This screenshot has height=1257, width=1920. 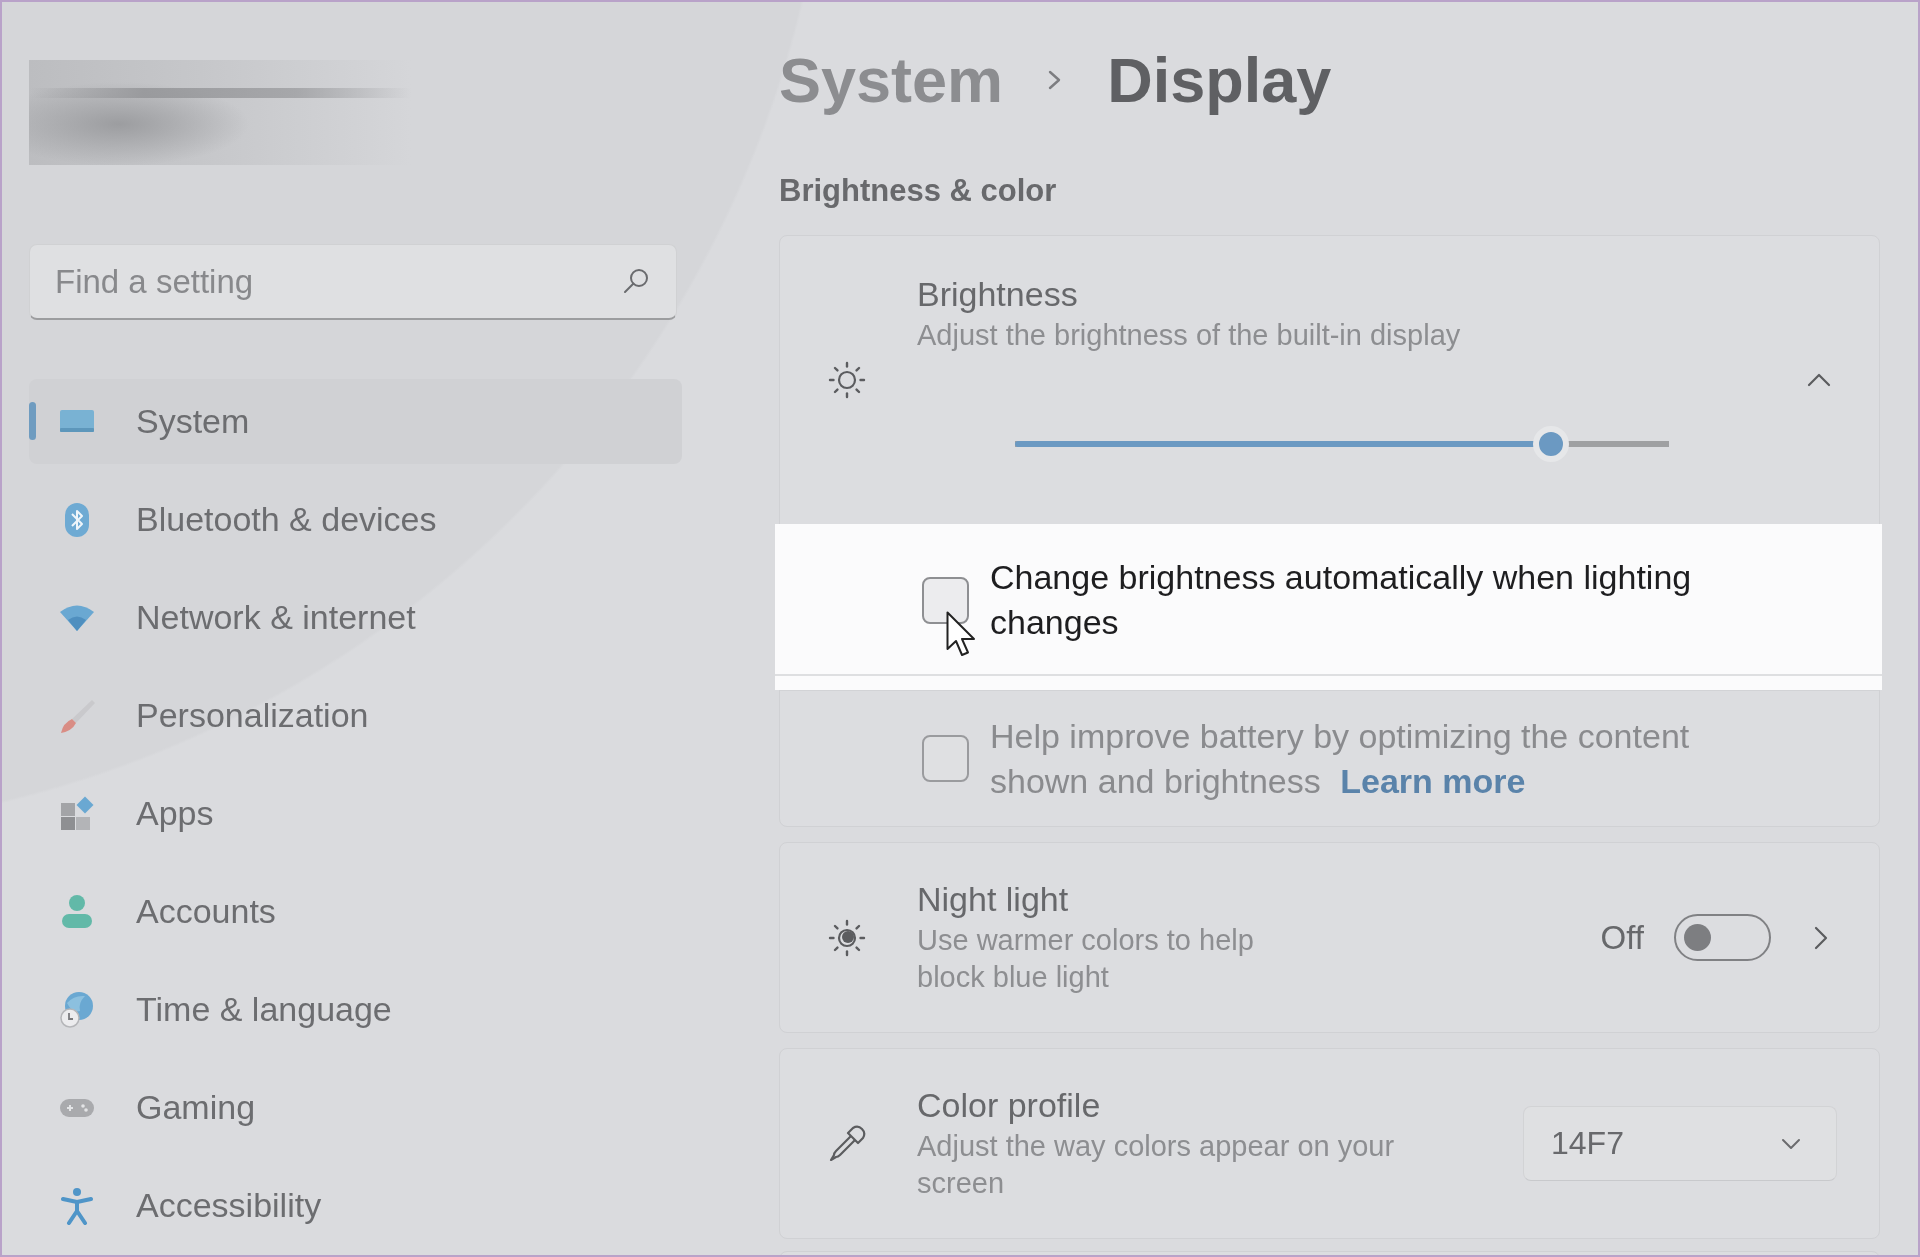 What do you see at coordinates (1680, 1143) in the screenshot?
I see `profile-dropdown: 14F7` at bounding box center [1680, 1143].